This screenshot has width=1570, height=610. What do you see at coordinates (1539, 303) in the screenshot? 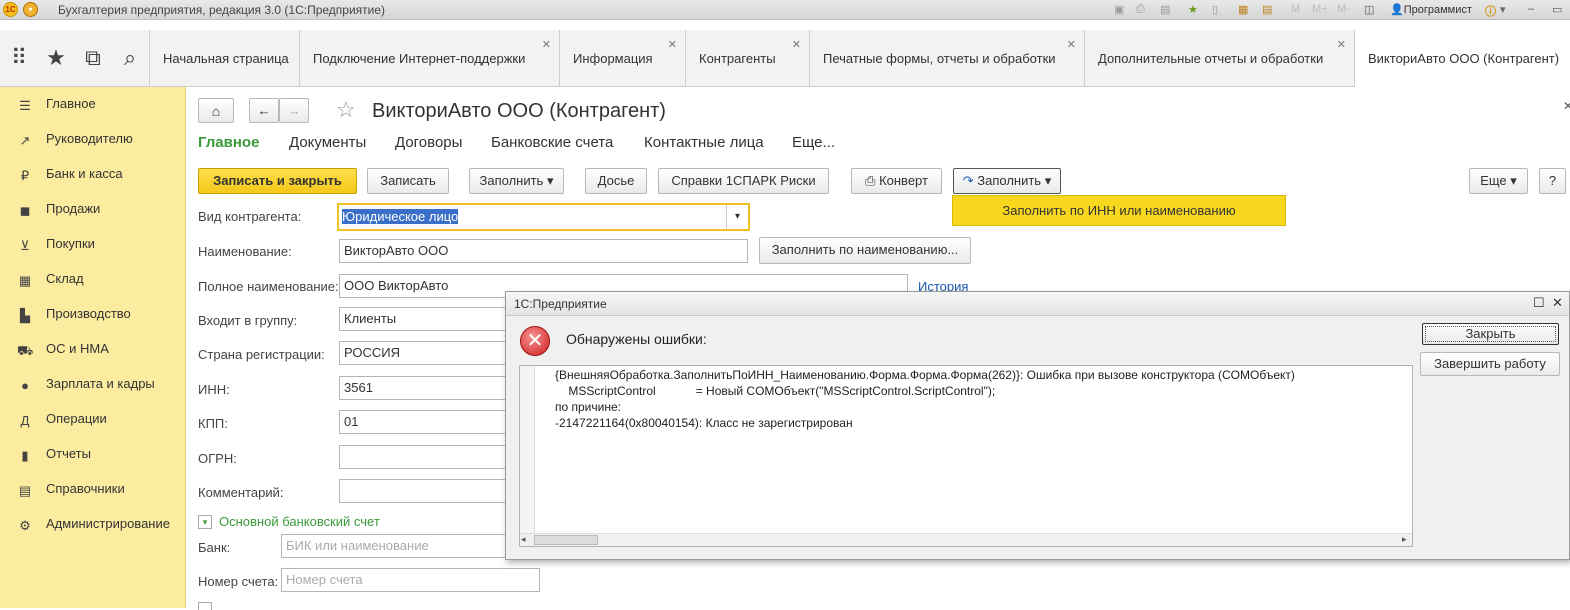
I see `maximize-icon: ☐` at bounding box center [1539, 303].